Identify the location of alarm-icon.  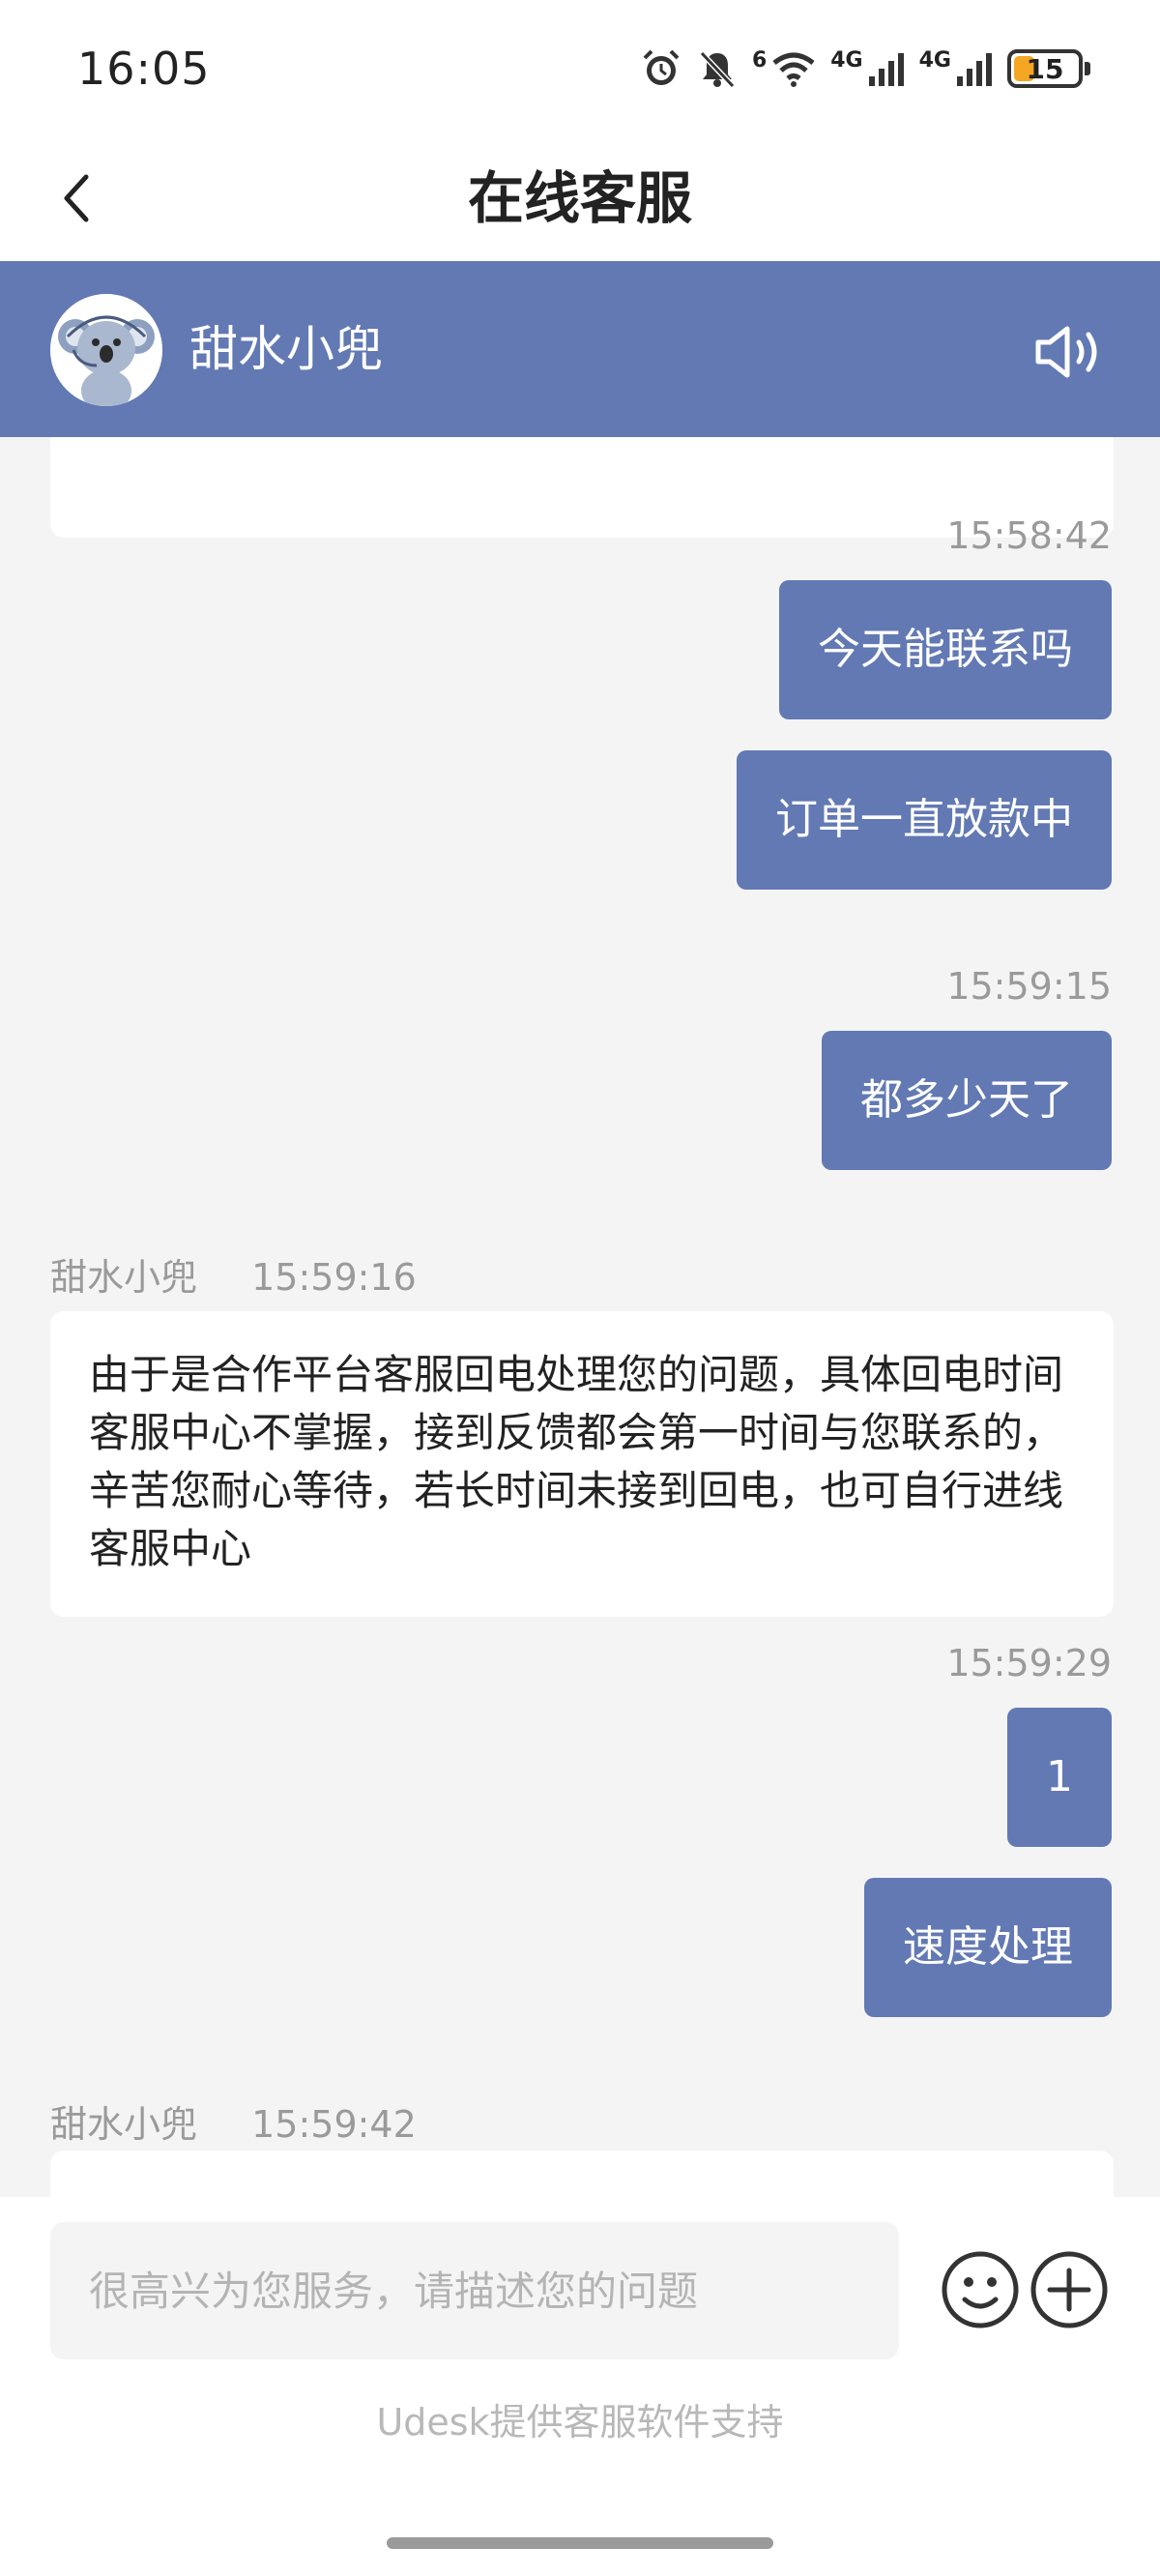
(662, 67).